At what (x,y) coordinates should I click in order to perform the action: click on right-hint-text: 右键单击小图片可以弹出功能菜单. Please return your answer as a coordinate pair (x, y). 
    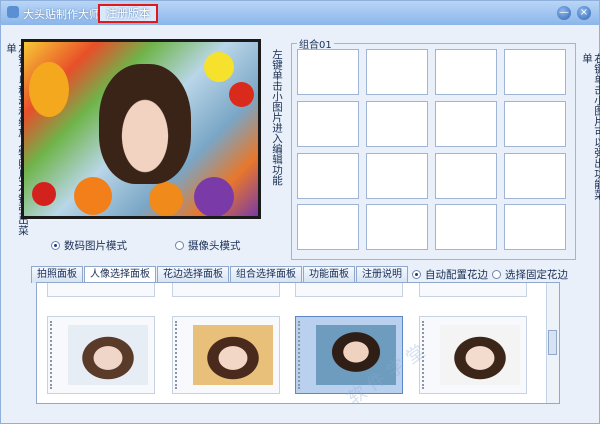
    Looking at the image, I should click on (590, 126).